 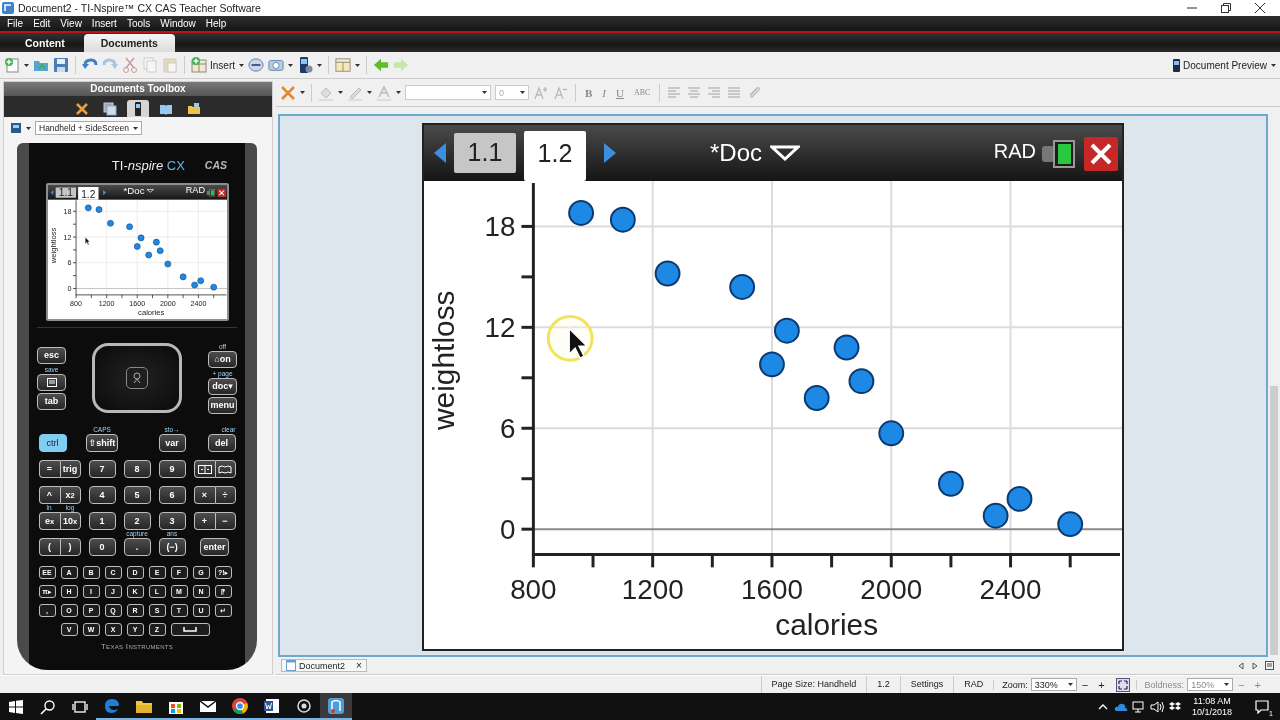 I want to click on calculator-key: 6, so click(x=172, y=495).